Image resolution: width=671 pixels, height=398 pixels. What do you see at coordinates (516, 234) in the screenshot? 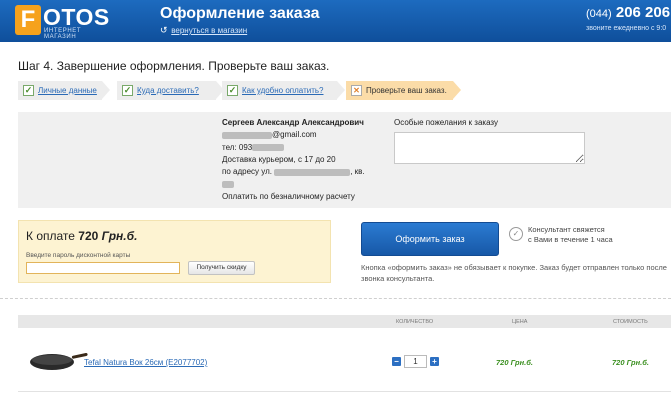
I see `clock-icon: ✓` at bounding box center [516, 234].